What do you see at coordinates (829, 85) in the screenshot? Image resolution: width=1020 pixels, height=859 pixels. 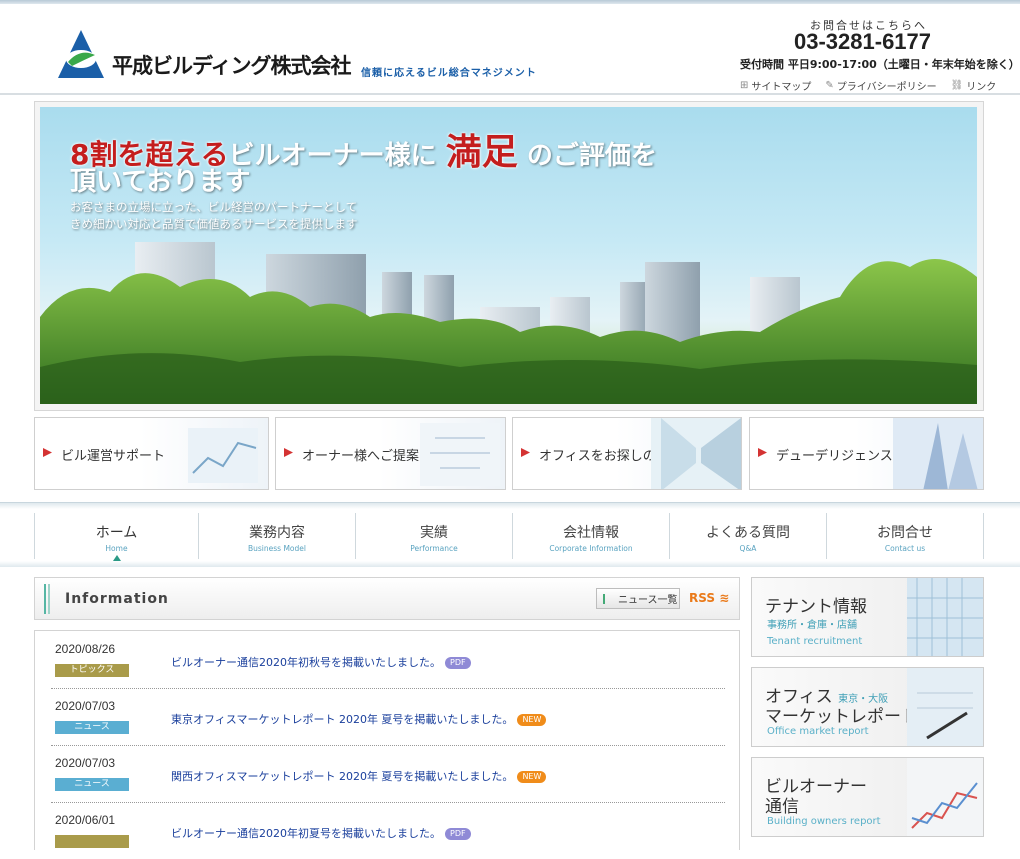 I see `pen-icon: ✎` at bounding box center [829, 85].